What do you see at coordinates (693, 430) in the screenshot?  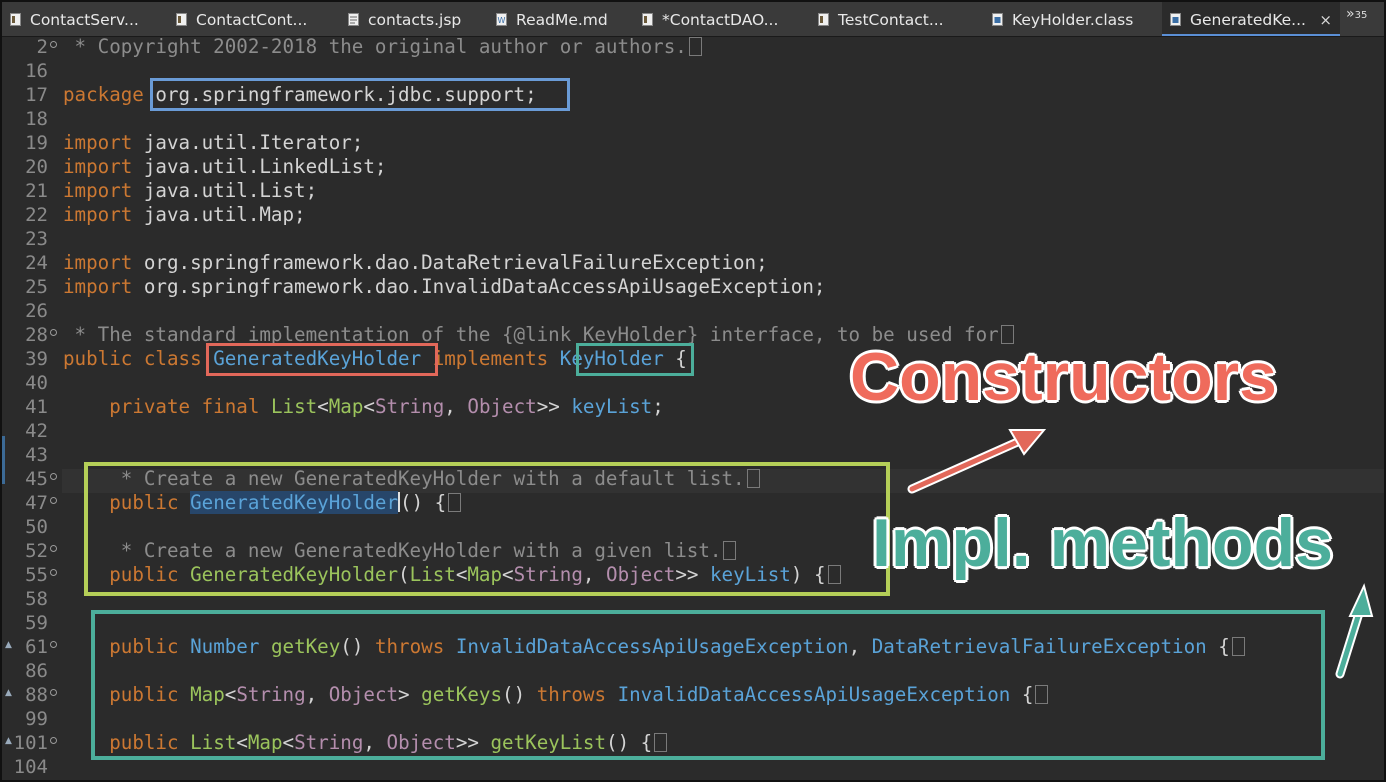 I see `code-line: 42` at bounding box center [693, 430].